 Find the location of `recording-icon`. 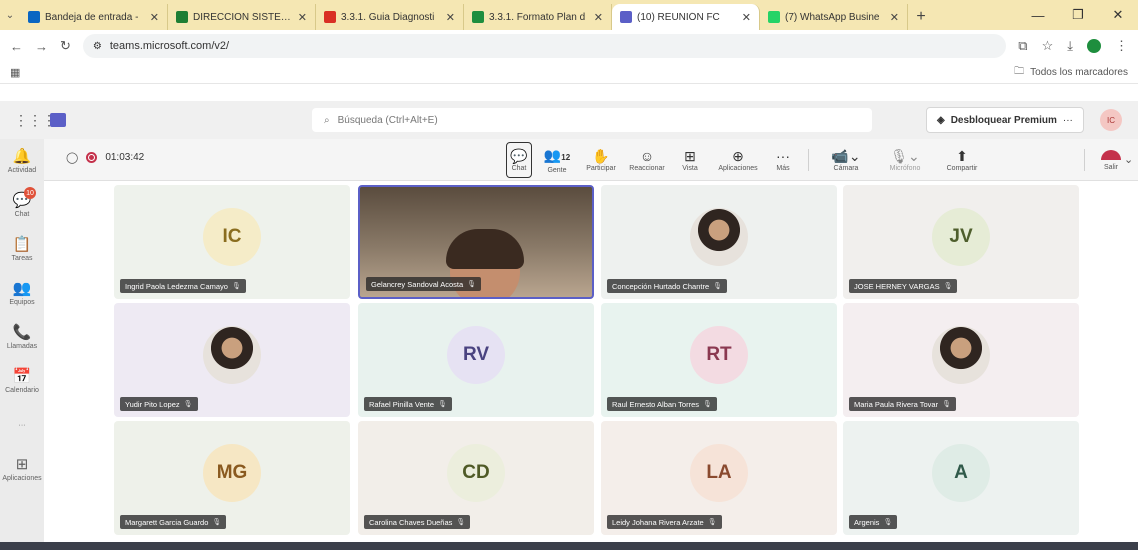

recording-icon is located at coordinates (92, 157).